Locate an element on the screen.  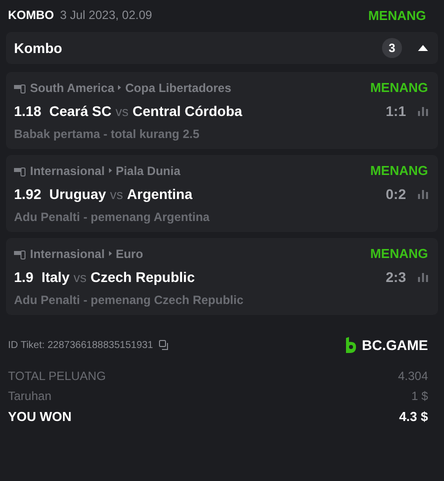
total-label: TOTAL PELUANG is located at coordinates (57, 376).